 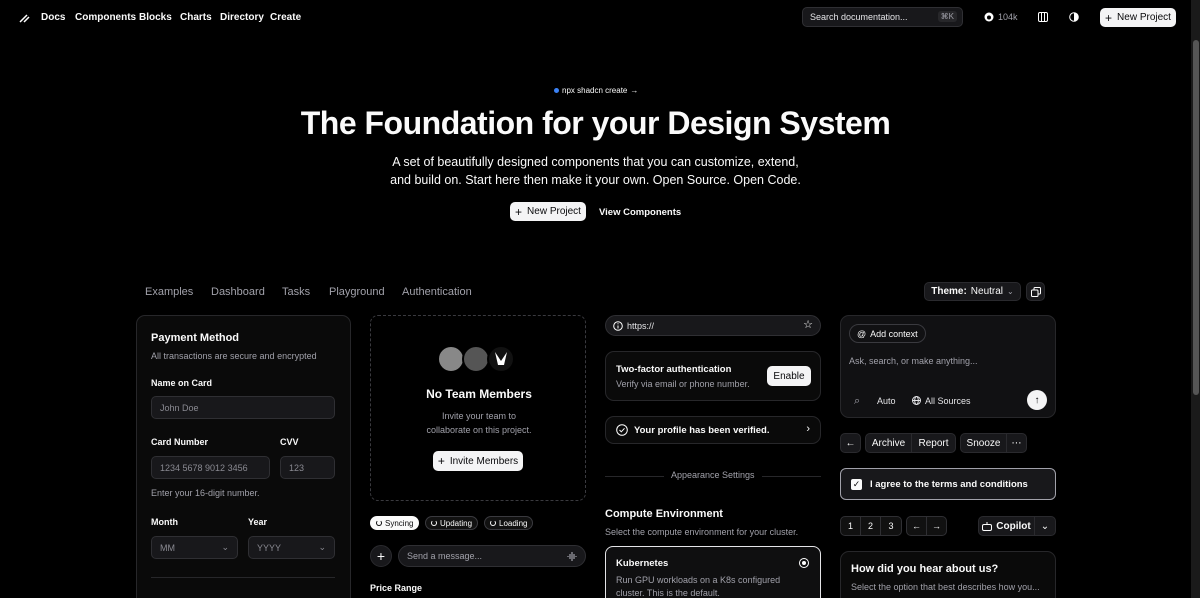 I want to click on tab-playground: Playground, so click(x=357, y=292).